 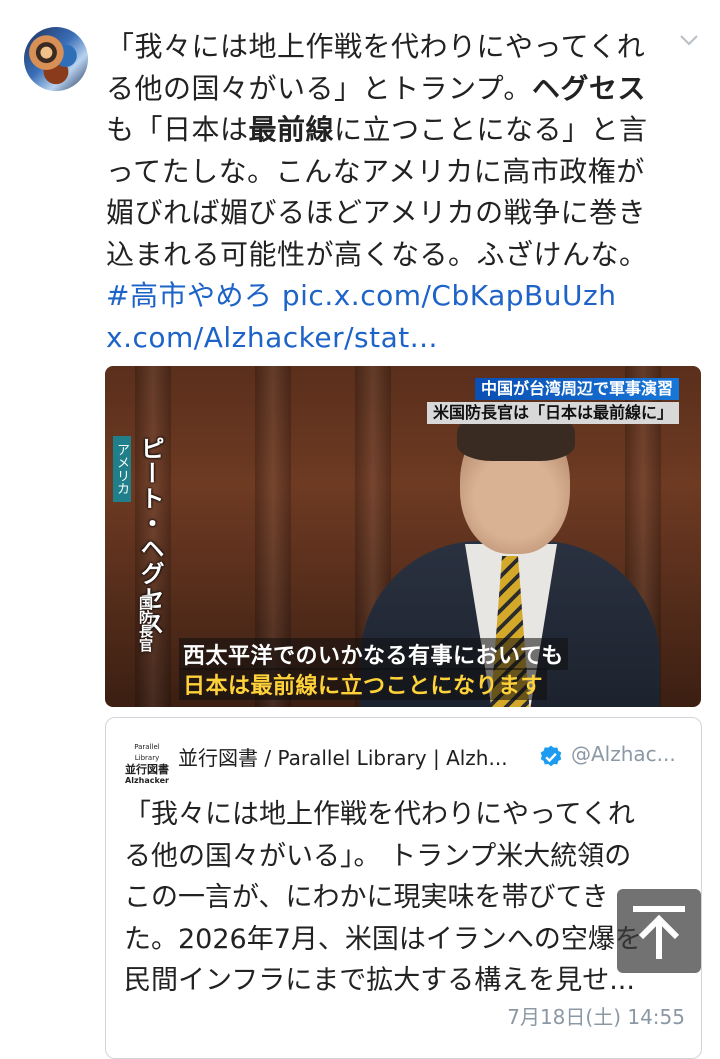 I want to click on quoted-timestamp: 7月18日(土) 14:55, so click(x=596, y=1017).